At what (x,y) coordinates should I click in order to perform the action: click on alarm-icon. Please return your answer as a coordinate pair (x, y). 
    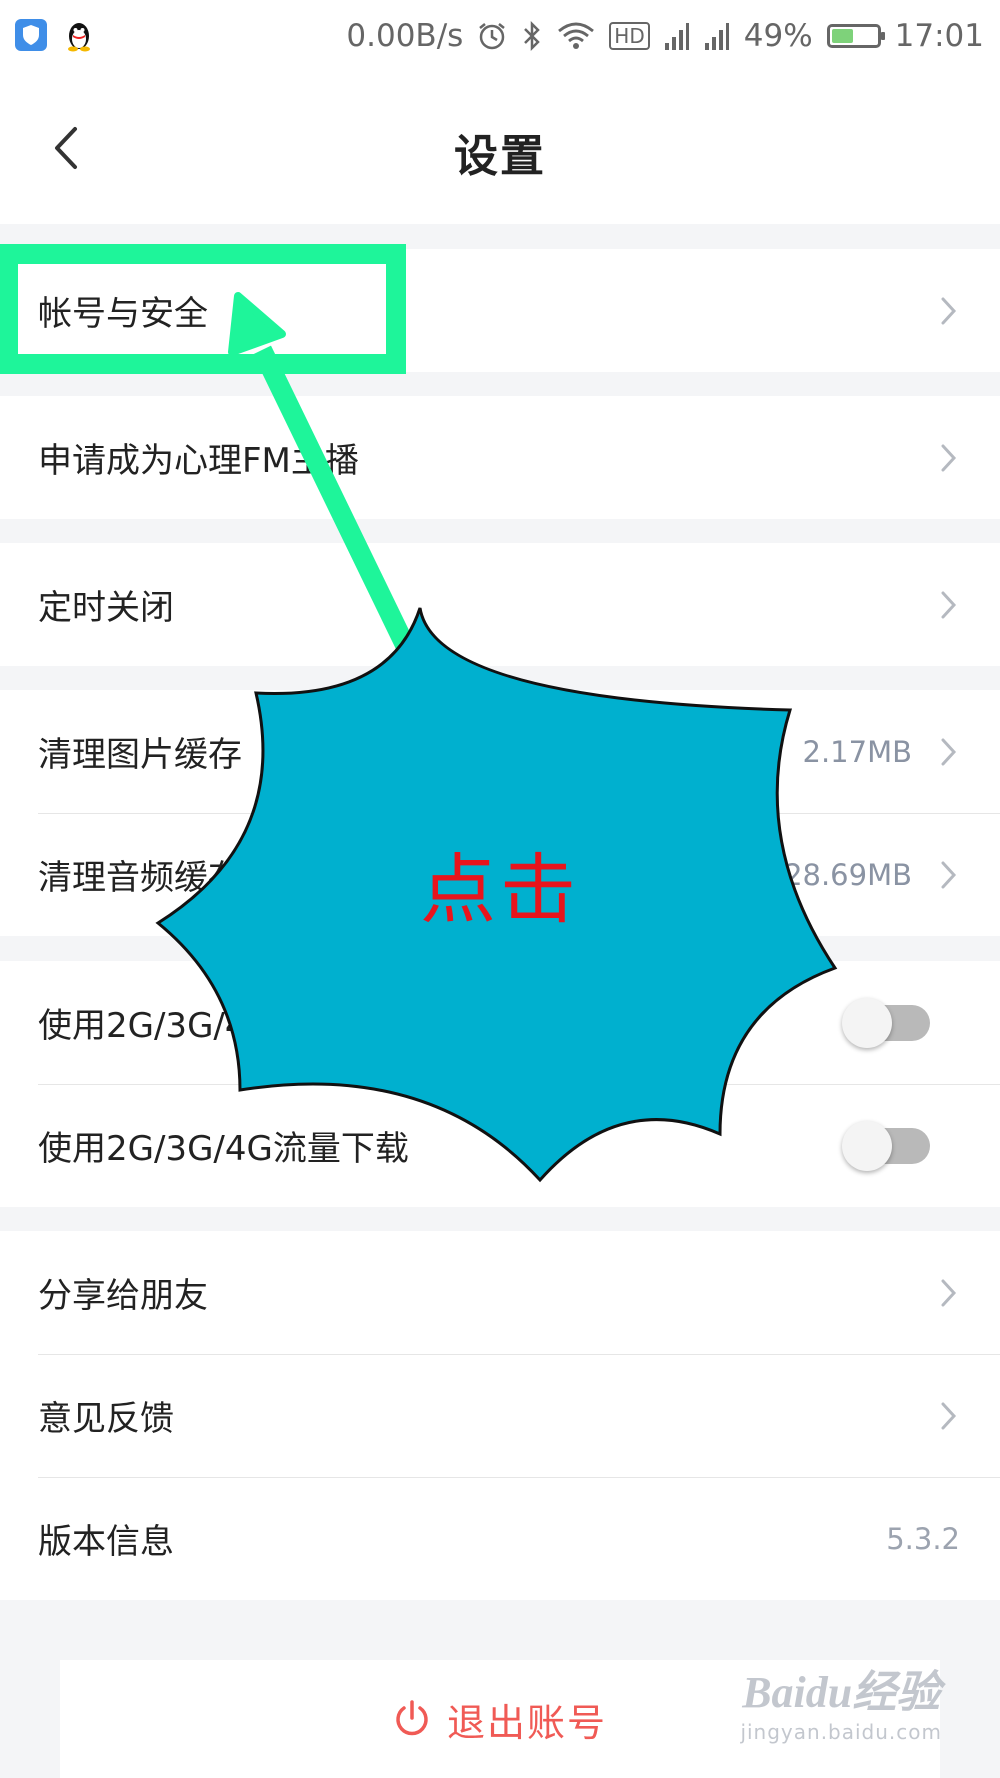
    Looking at the image, I should click on (492, 36).